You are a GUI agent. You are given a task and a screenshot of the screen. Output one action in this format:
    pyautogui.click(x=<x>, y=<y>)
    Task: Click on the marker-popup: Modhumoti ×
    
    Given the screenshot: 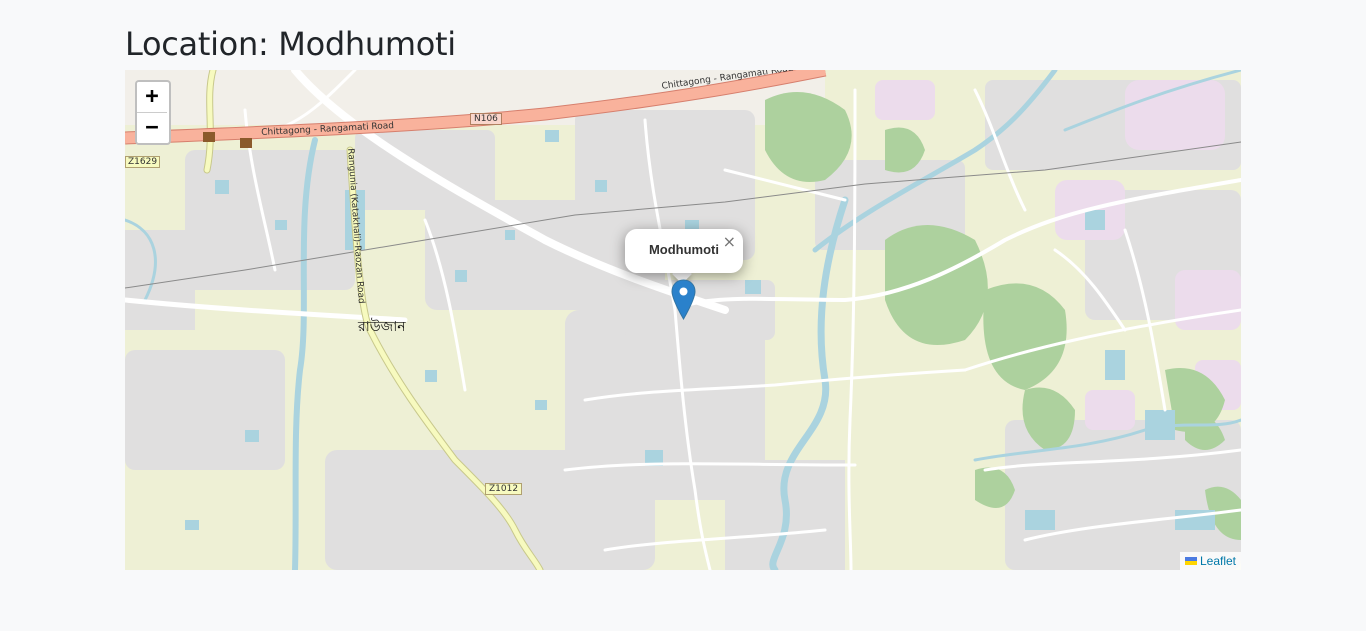 What is the action you would take?
    pyautogui.click(x=684, y=251)
    